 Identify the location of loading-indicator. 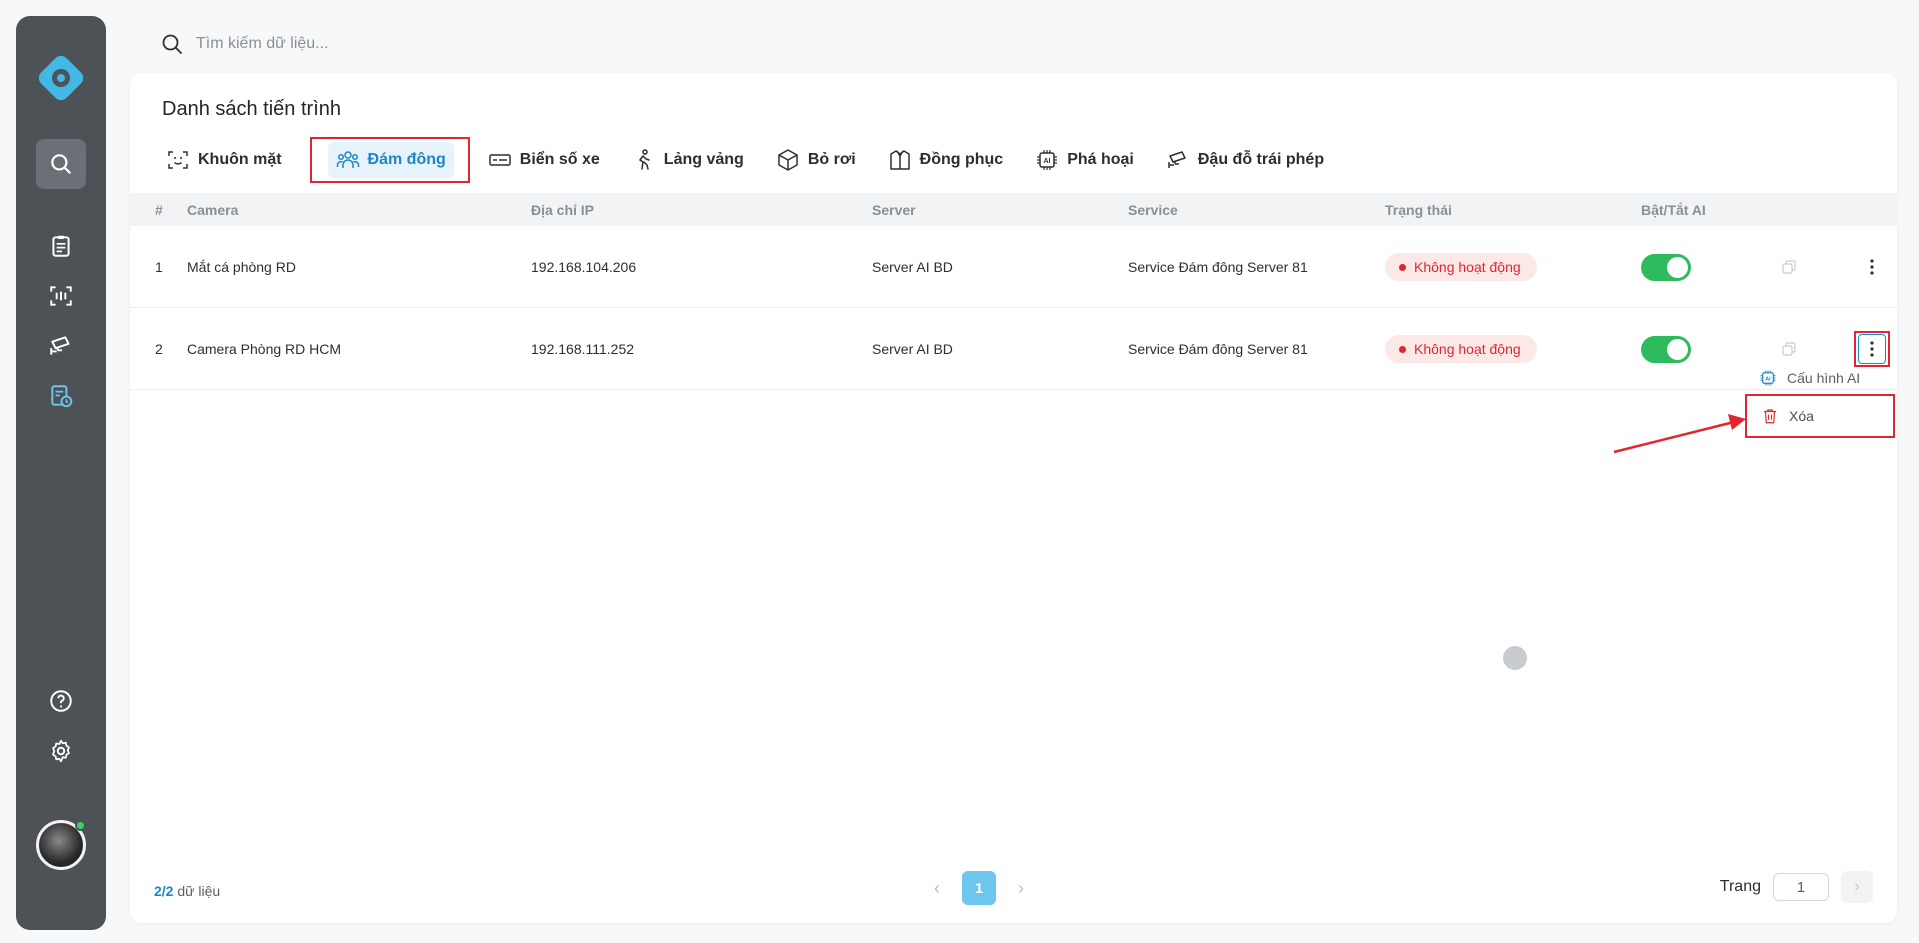
(1515, 658).